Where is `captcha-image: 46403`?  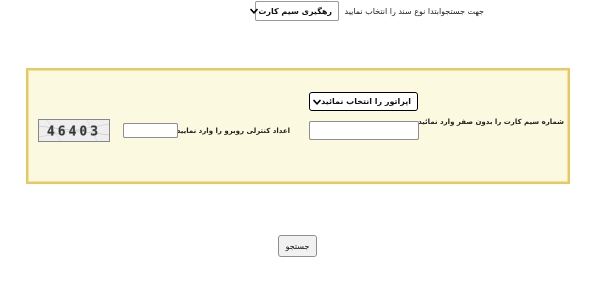 captcha-image: 46403 is located at coordinates (74, 130).